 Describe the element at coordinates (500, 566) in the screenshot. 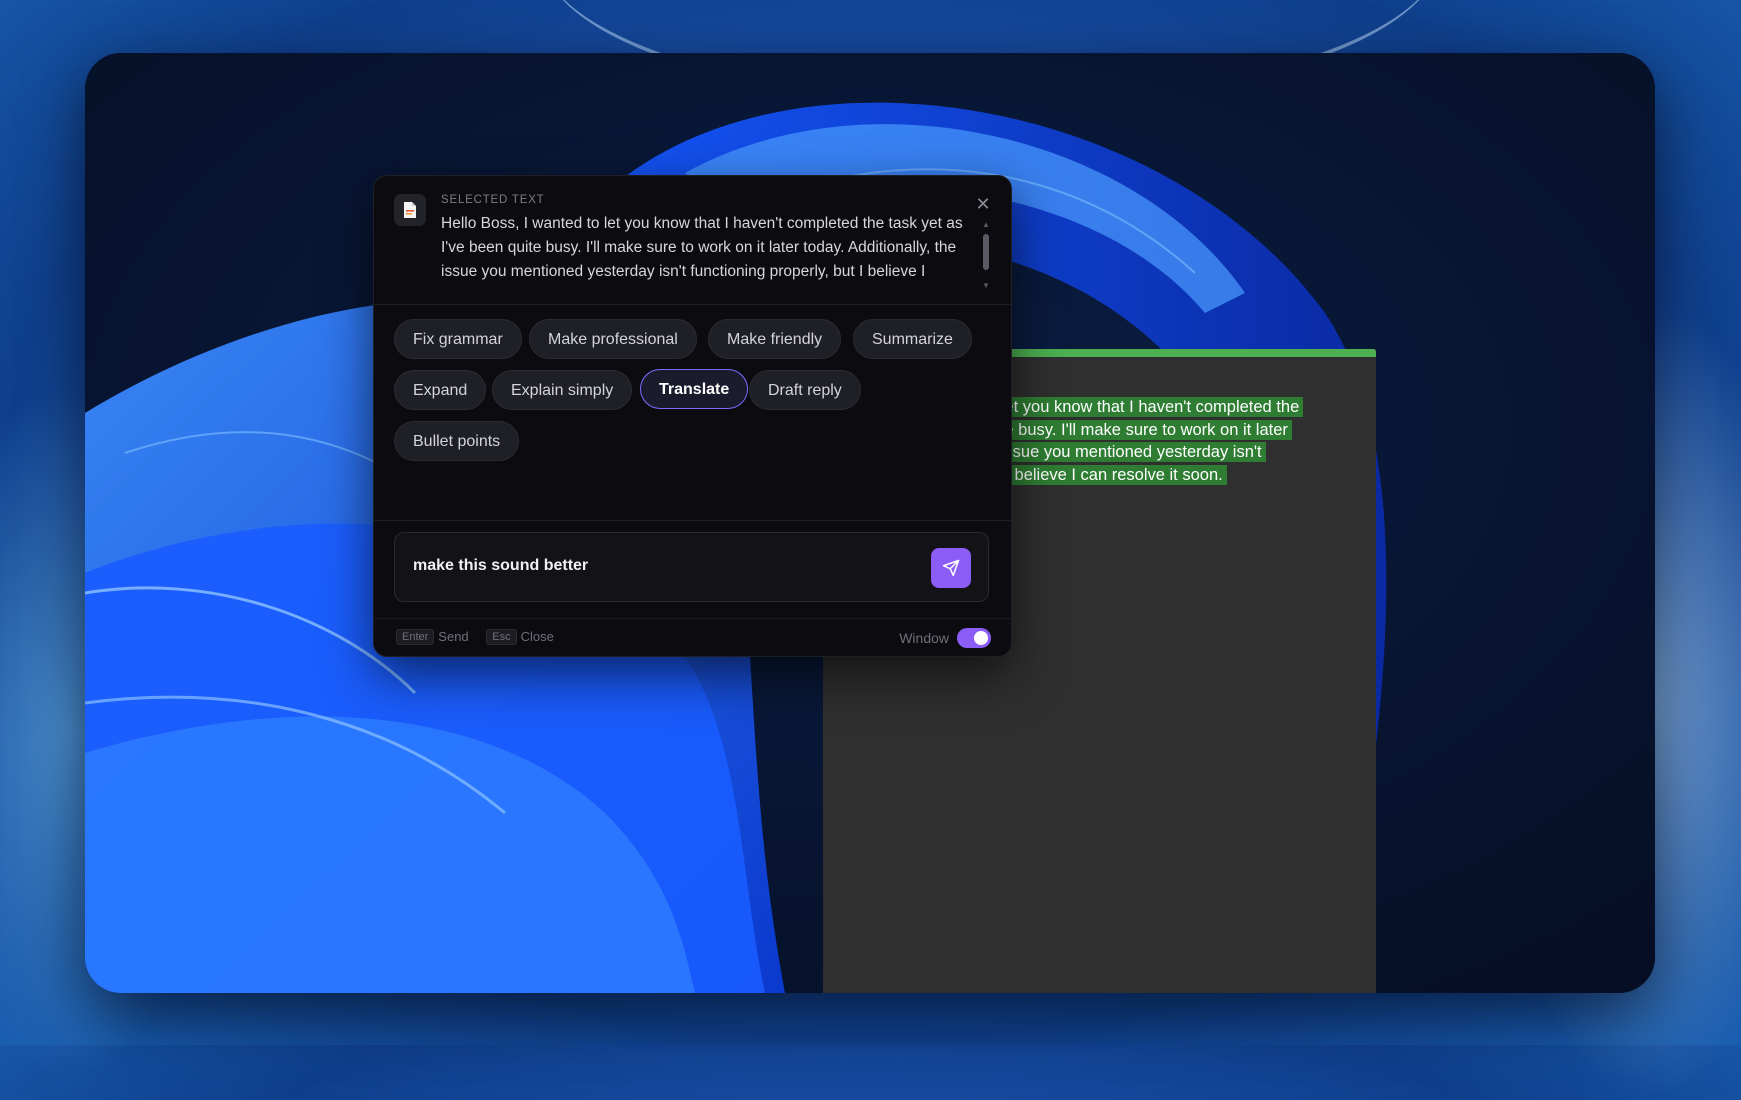

I see `prompt-input-value: make this sound better` at that location.